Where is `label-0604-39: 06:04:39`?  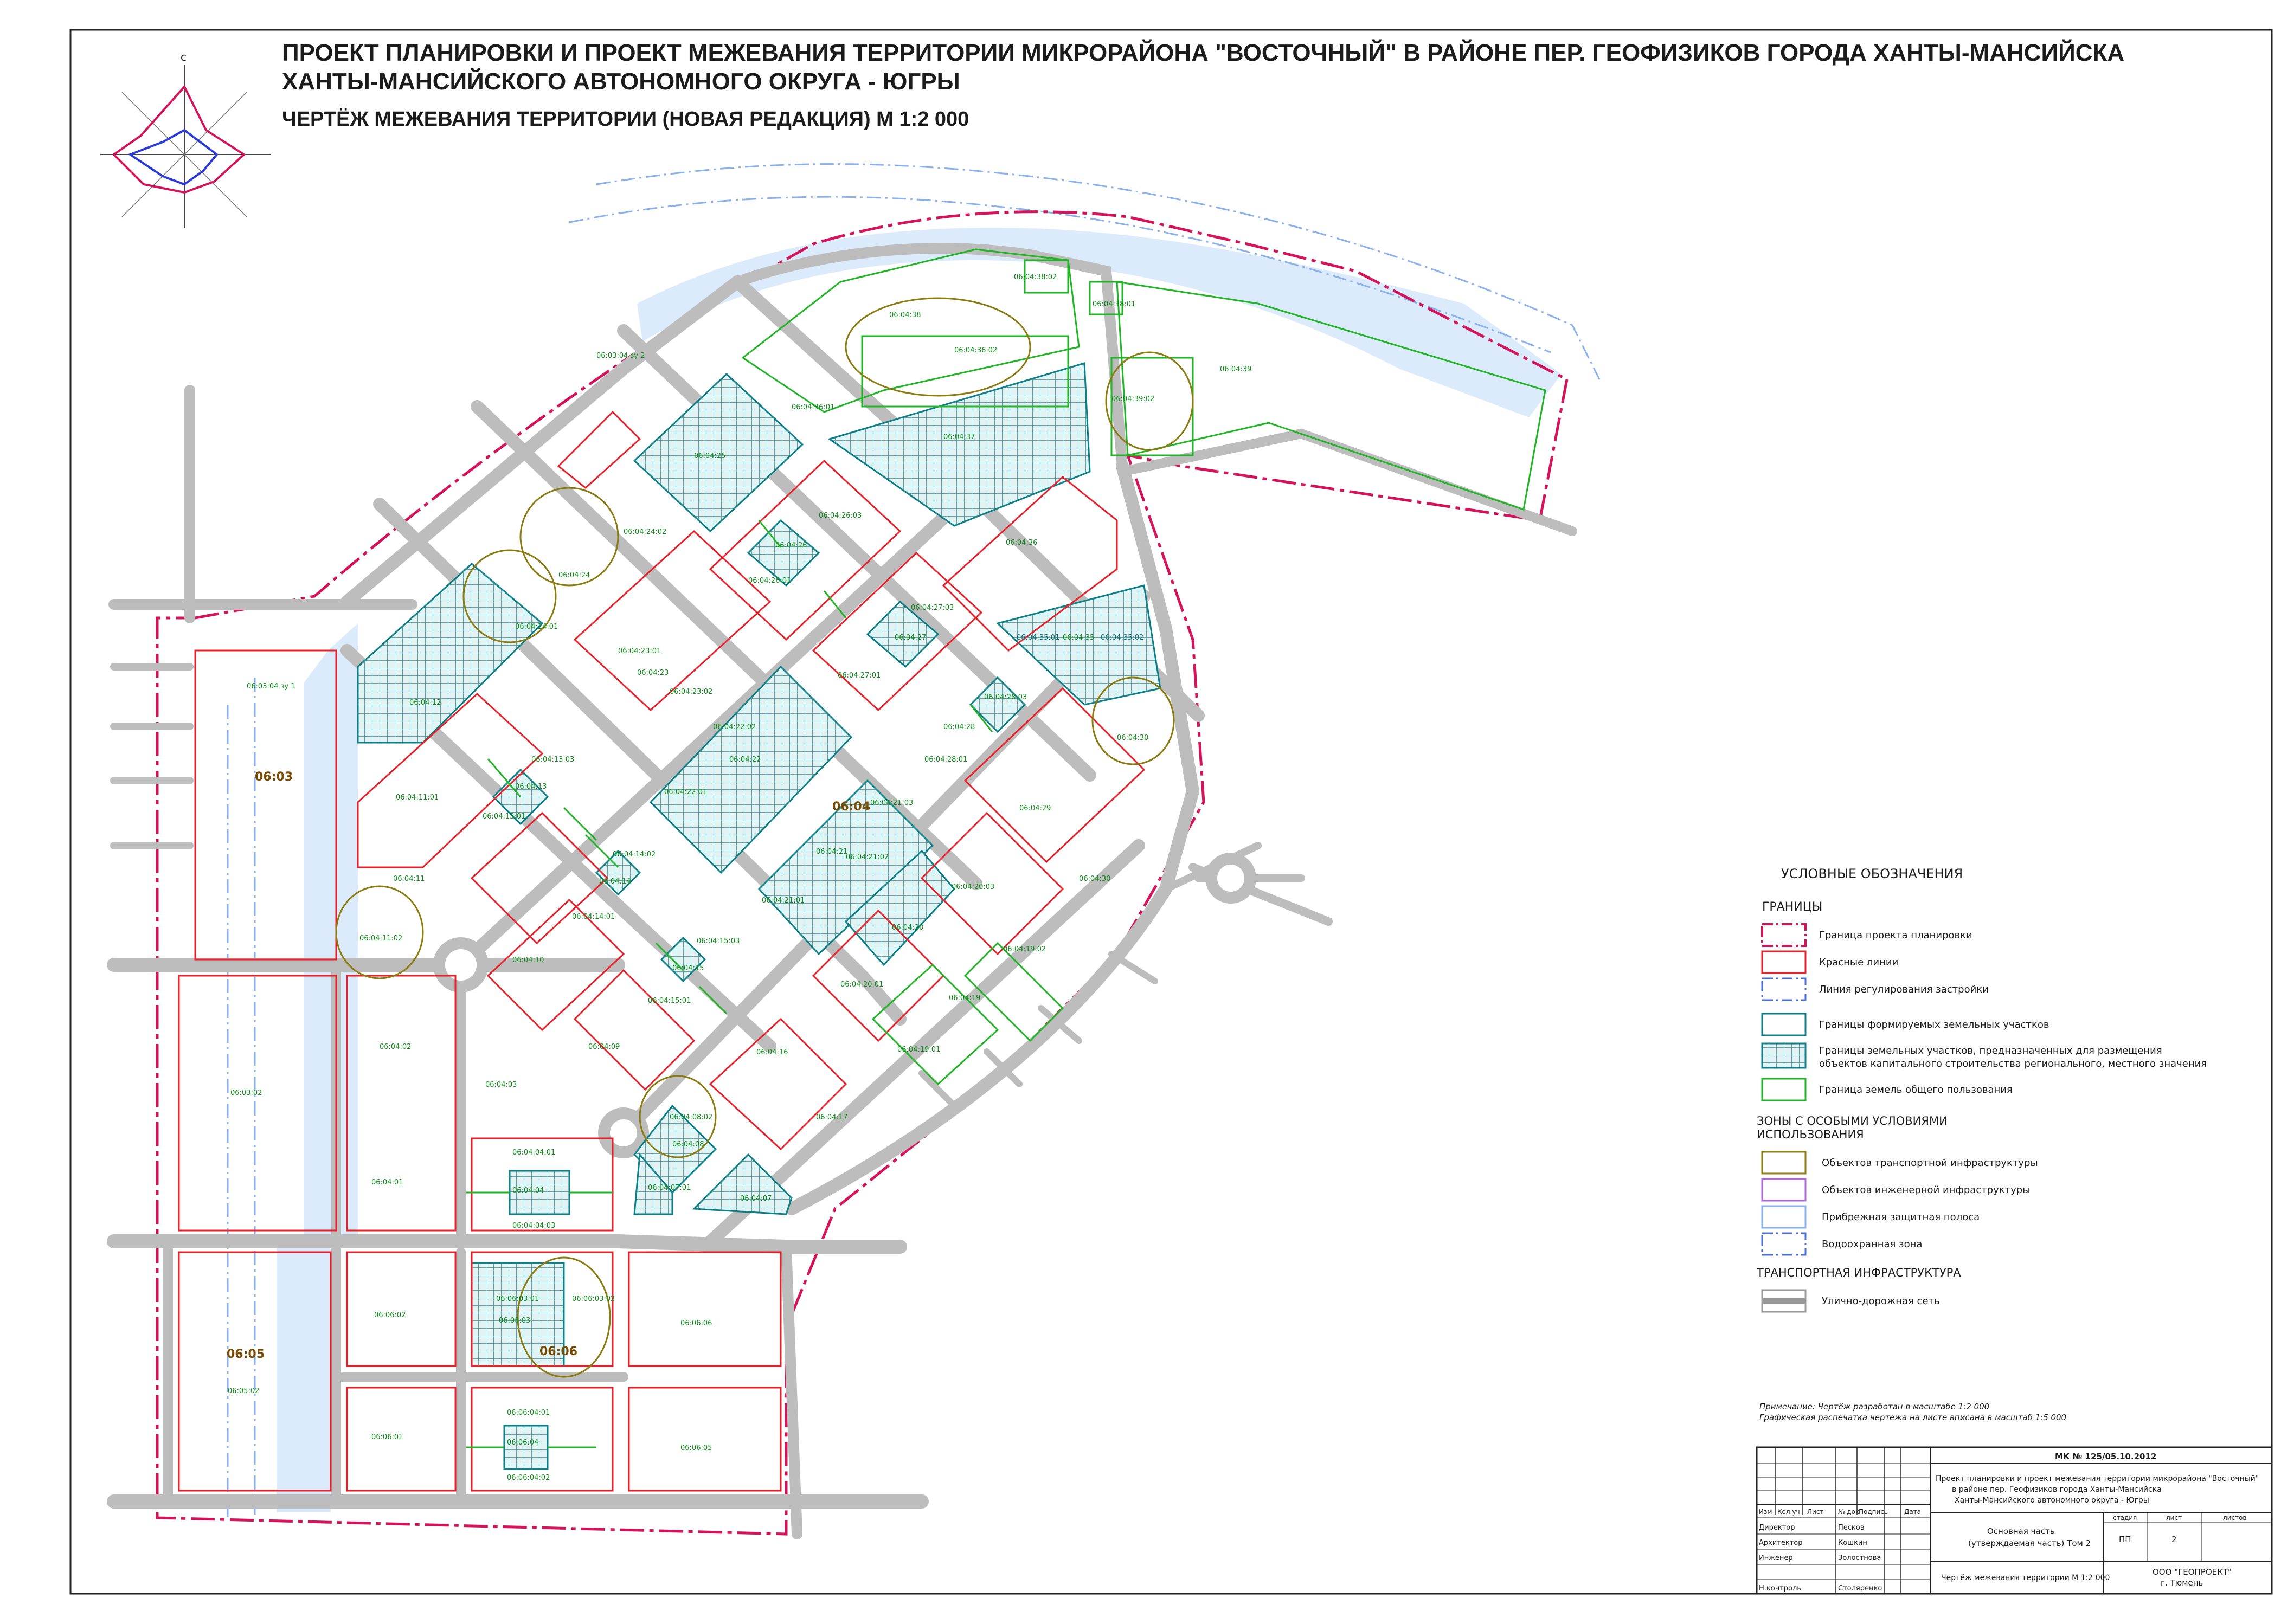 label-0604-39: 06:04:39 is located at coordinates (1235, 369).